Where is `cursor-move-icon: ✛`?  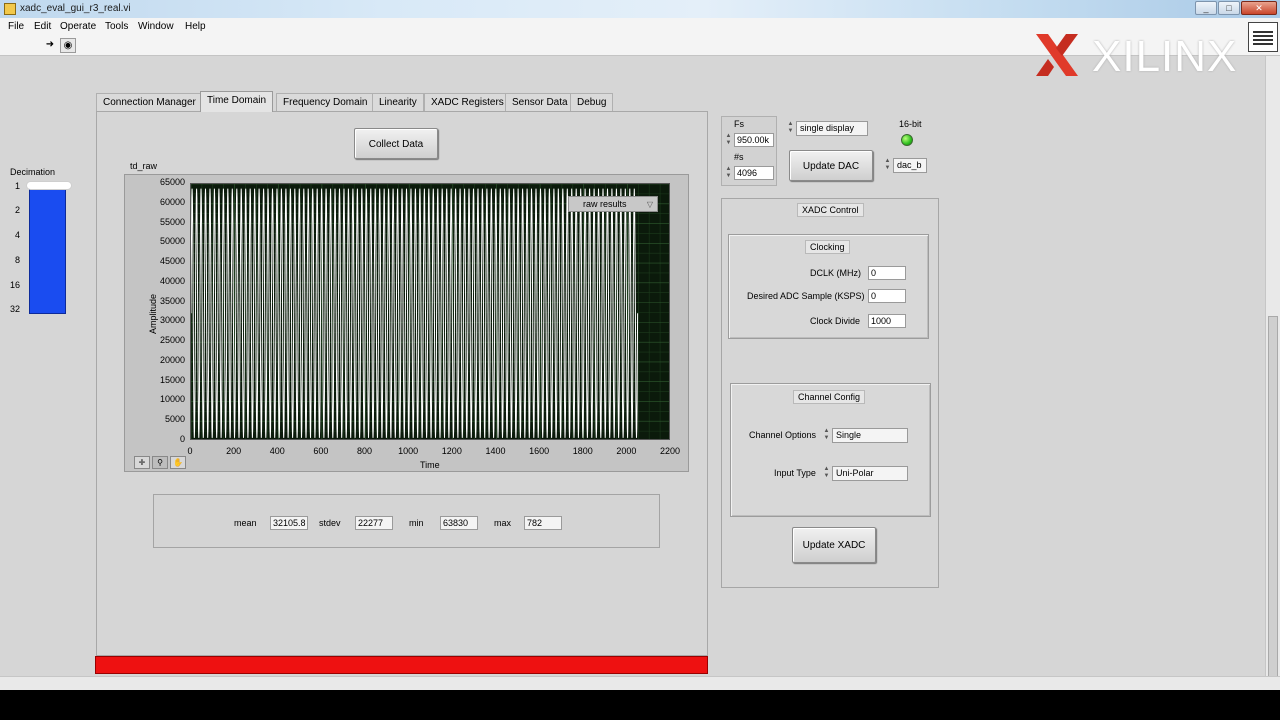
cursor-move-icon: ✛ is located at coordinates (142, 462).